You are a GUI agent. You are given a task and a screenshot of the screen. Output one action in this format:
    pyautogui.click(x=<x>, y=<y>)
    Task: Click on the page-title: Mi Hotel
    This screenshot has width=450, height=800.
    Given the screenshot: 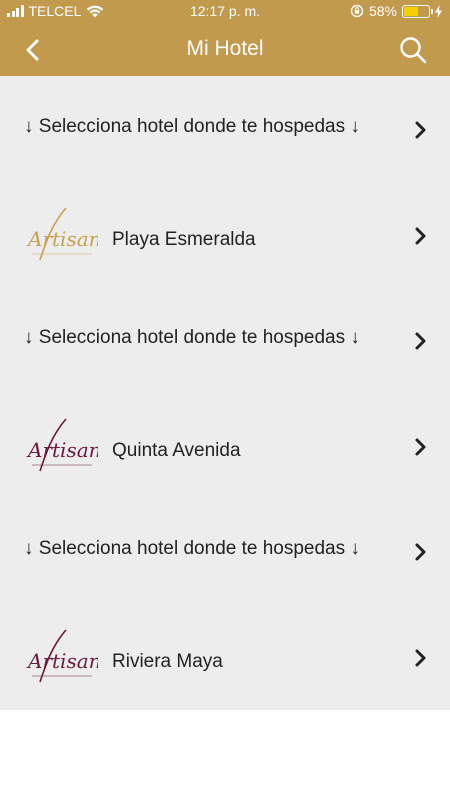 What is the action you would take?
    pyautogui.click(x=225, y=48)
    